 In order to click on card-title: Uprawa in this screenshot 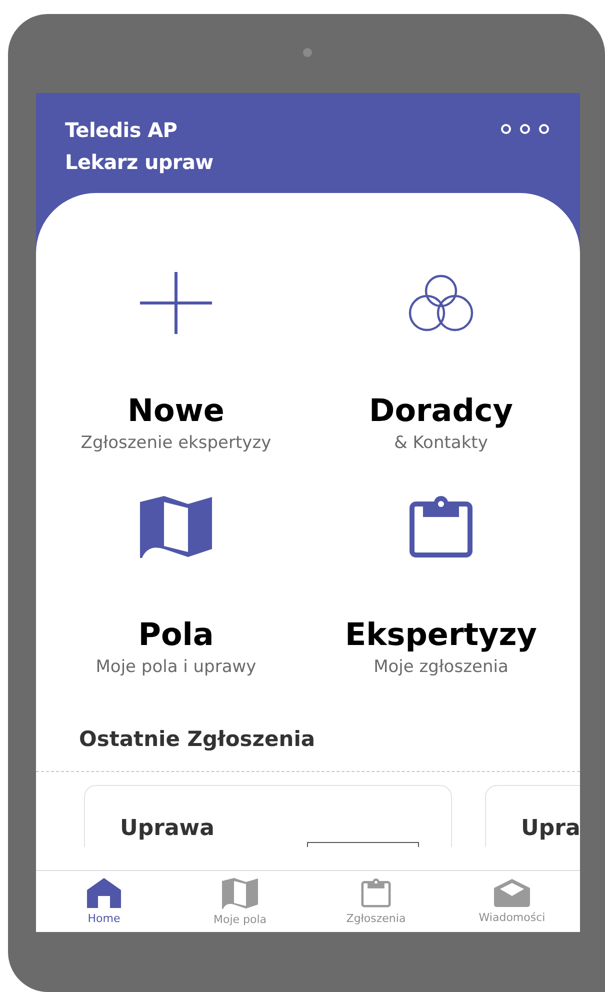, I will do `click(167, 828)`.